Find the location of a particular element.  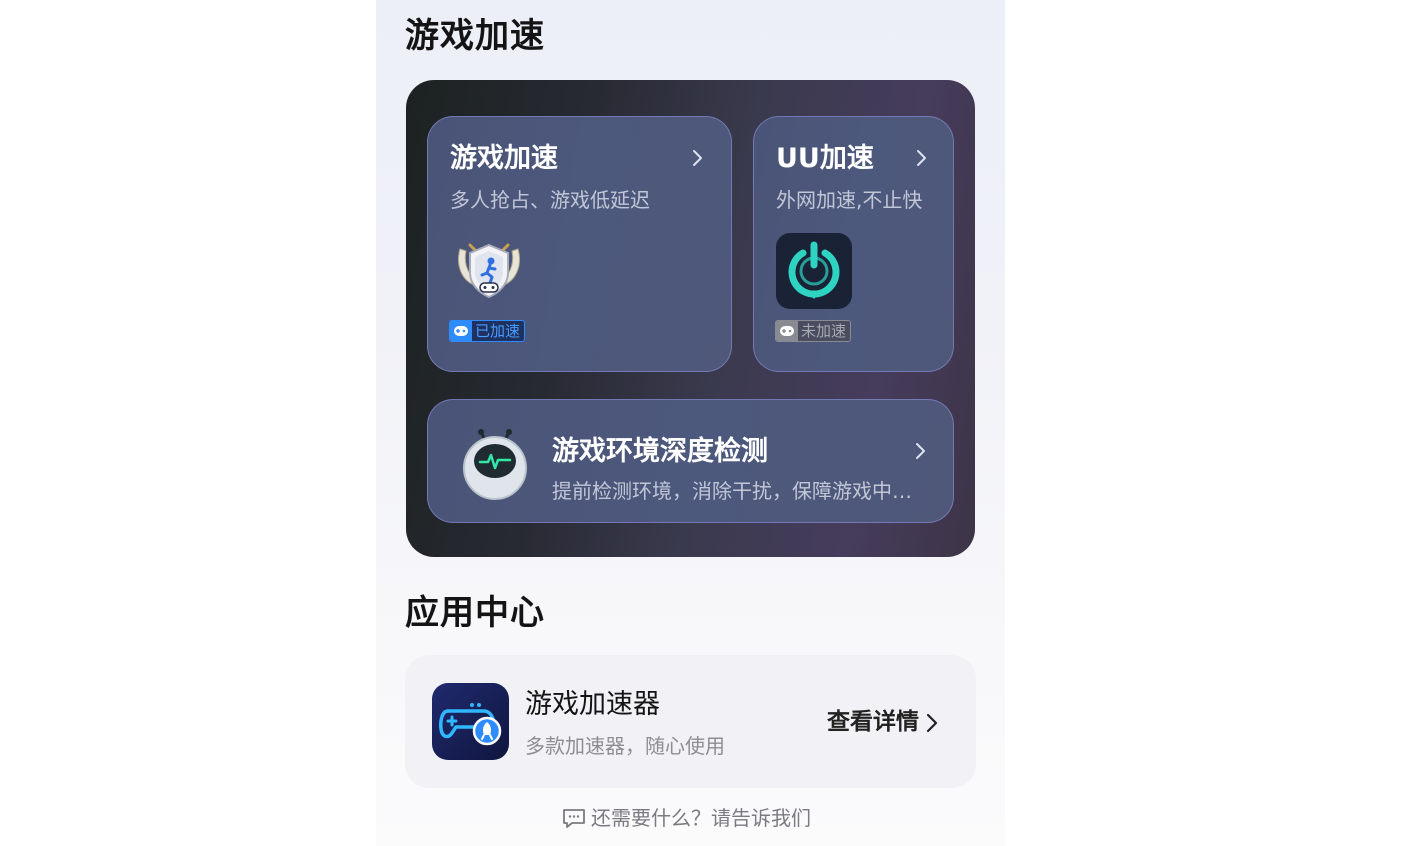

not-accelerated-status: 未加速 is located at coordinates (824, 330).